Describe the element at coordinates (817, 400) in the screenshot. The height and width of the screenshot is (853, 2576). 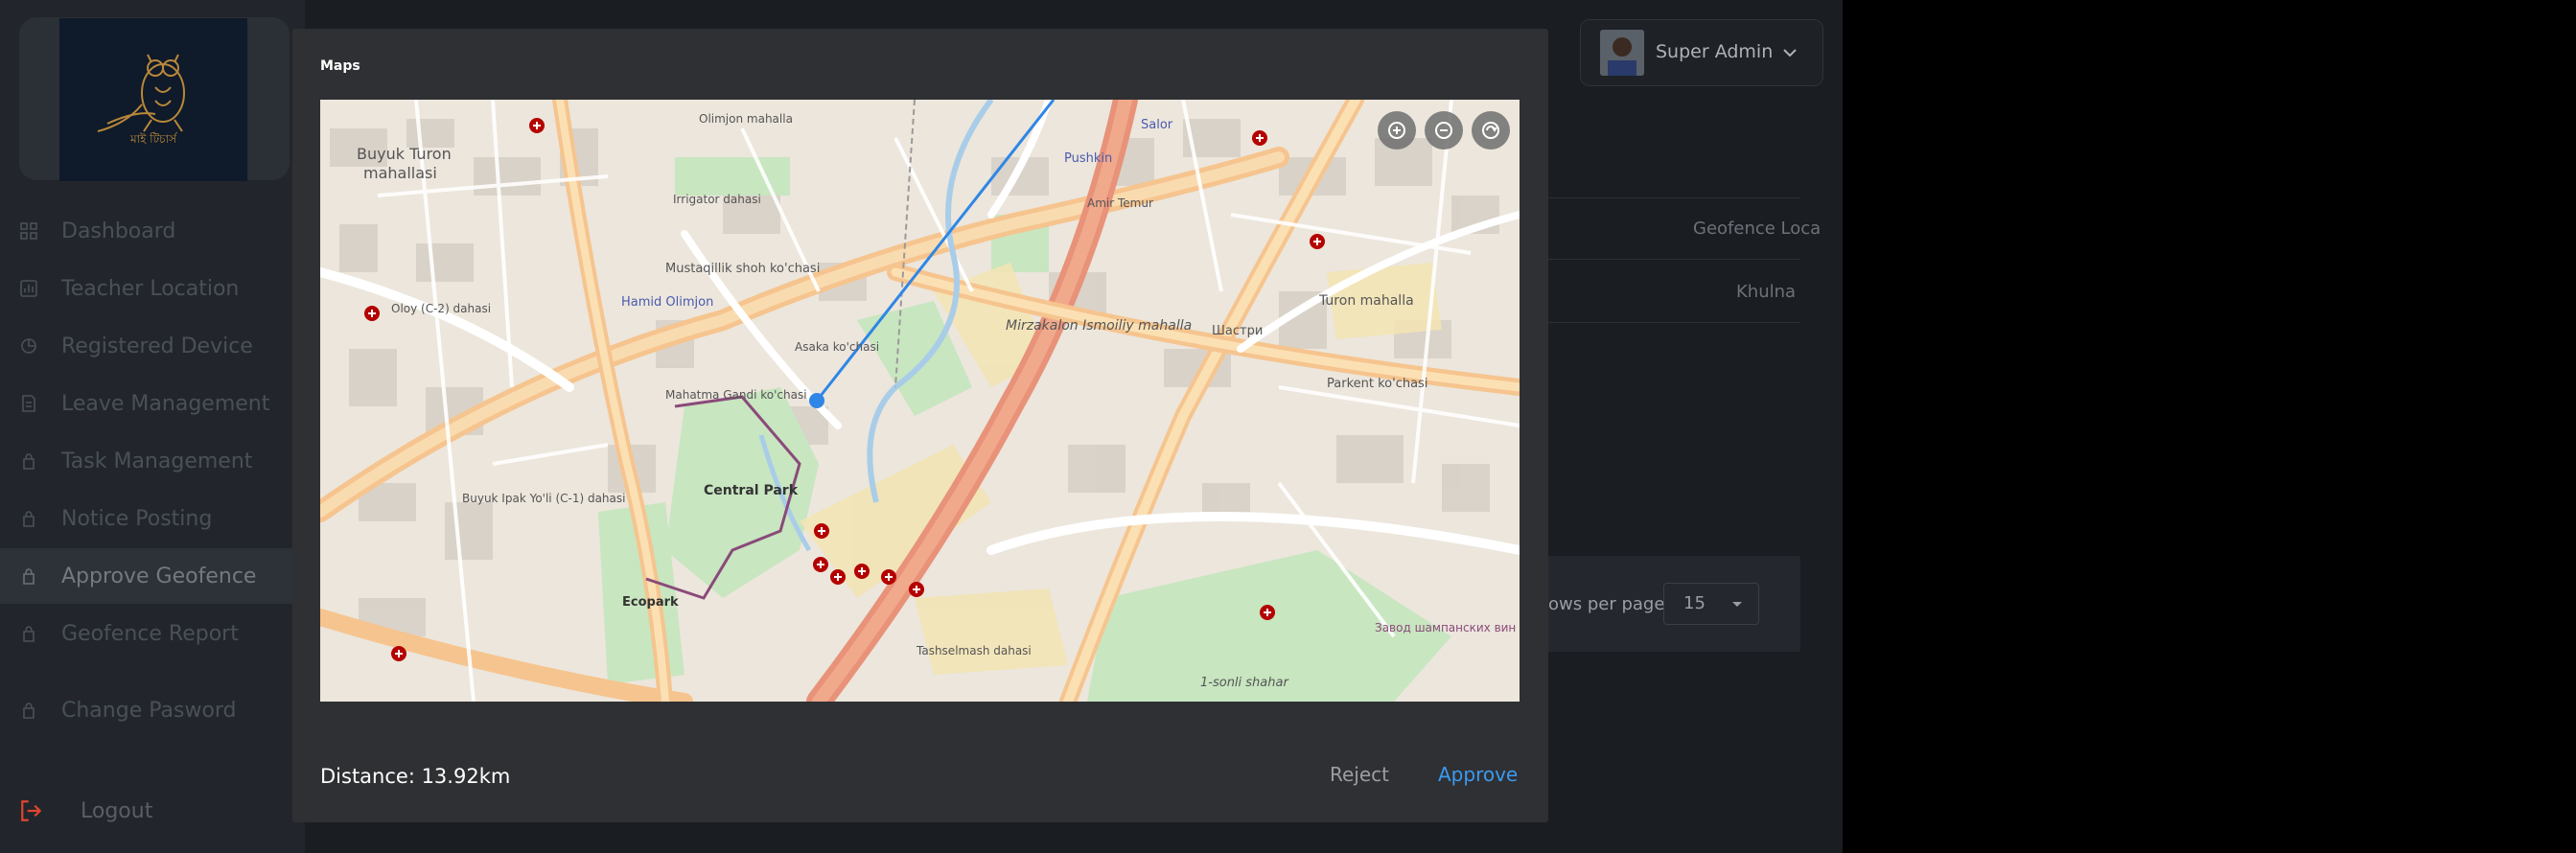
I see `current-location-marker` at that location.